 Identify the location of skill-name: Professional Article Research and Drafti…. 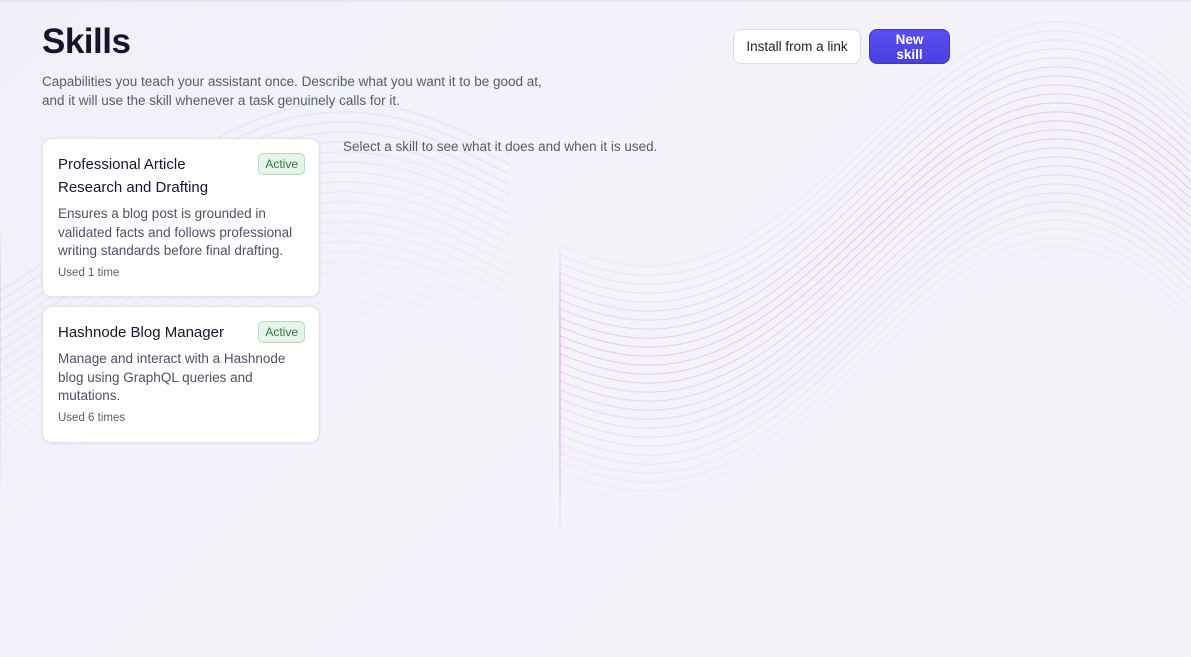
(133, 176).